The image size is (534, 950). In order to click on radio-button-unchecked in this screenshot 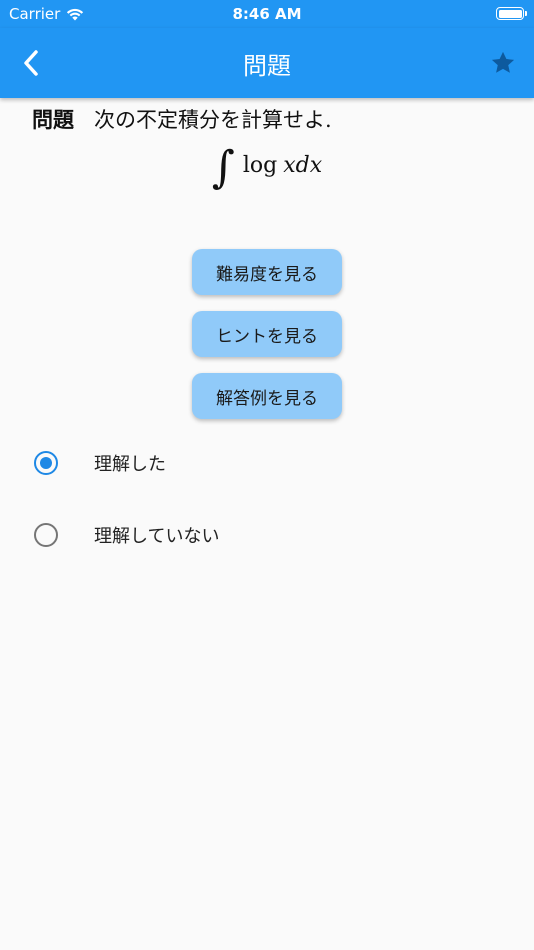, I will do `click(46, 535)`.